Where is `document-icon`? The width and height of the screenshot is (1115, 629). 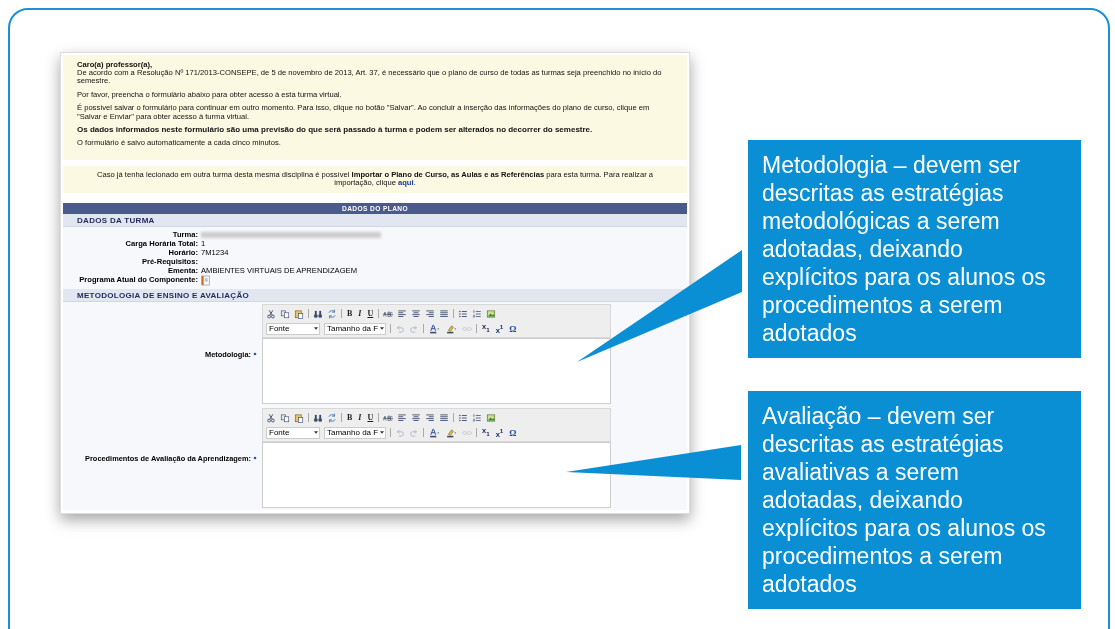
document-icon is located at coordinates (205, 281).